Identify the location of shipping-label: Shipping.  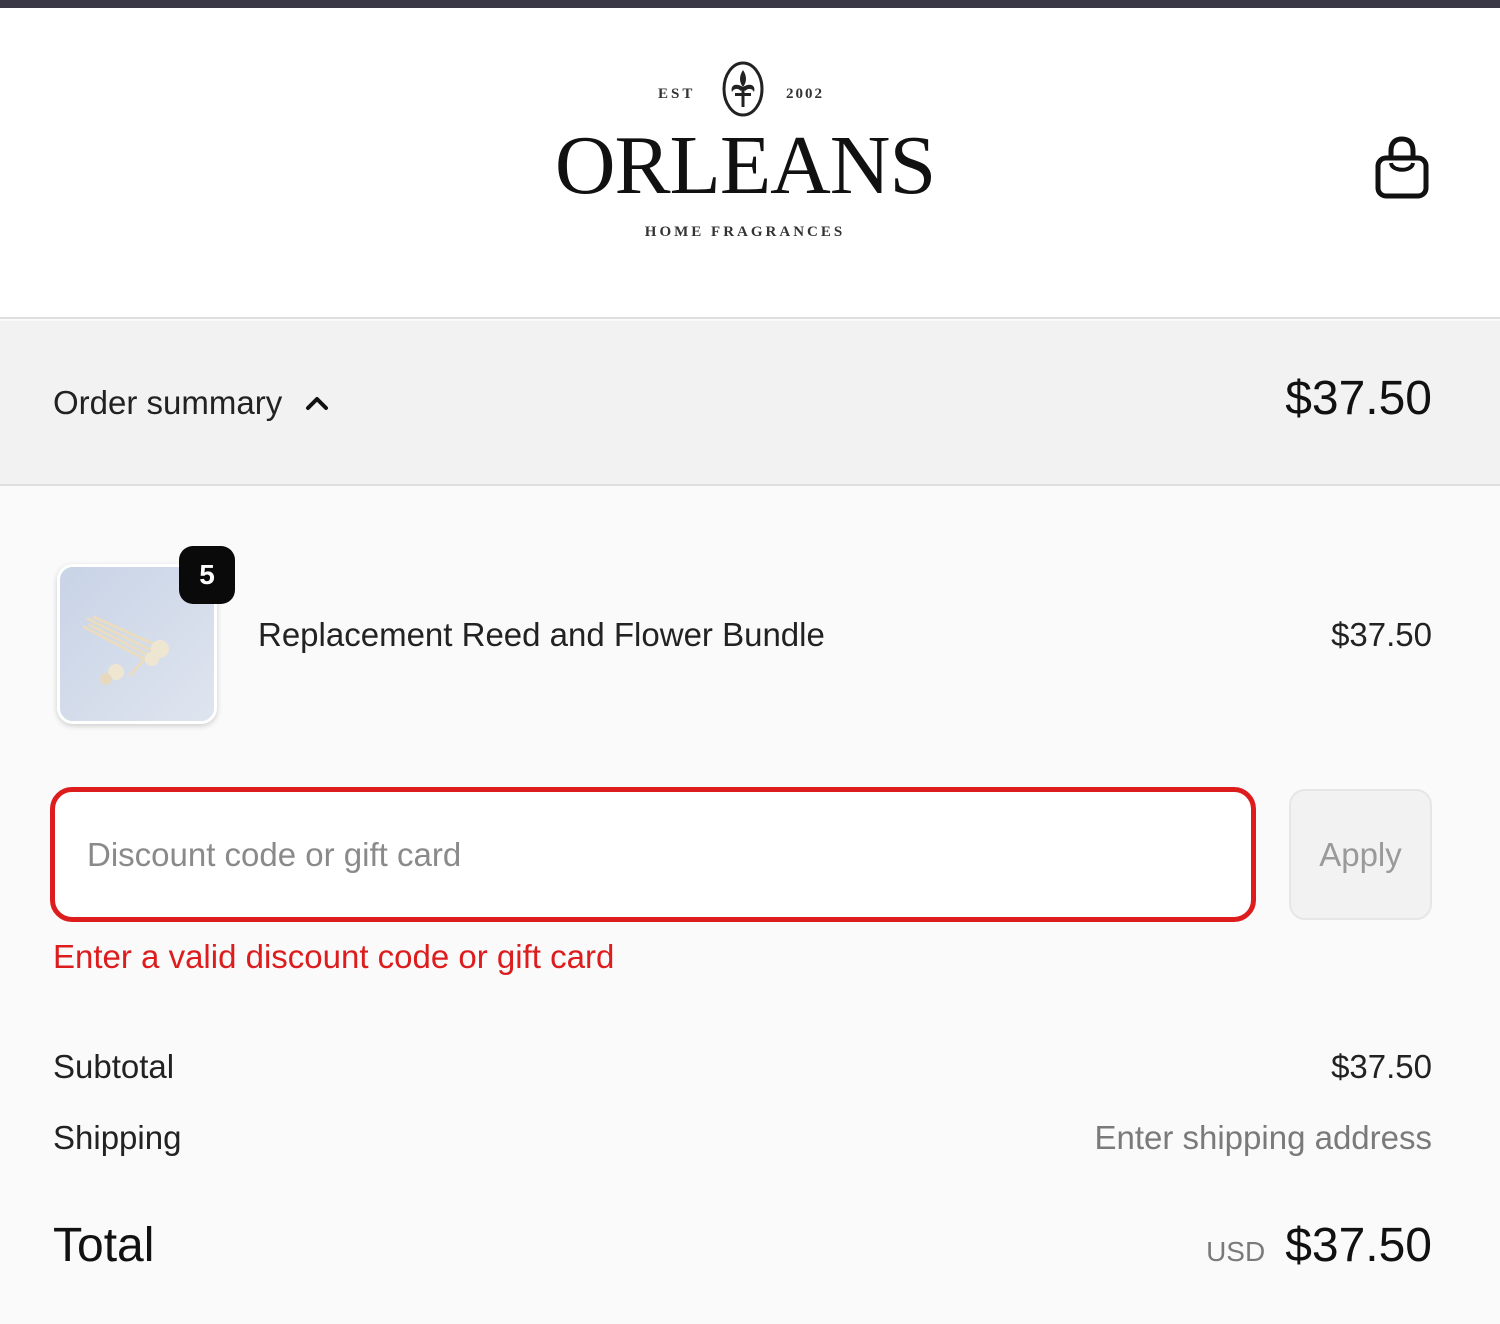
(117, 1137).